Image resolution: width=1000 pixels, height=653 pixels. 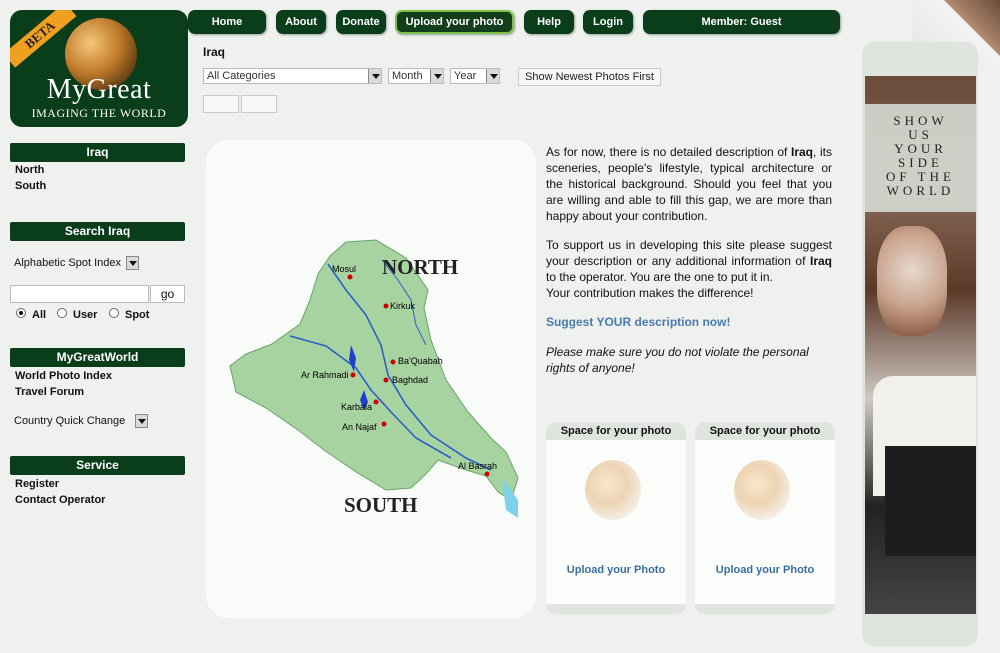 What do you see at coordinates (920, 120) in the screenshot?
I see `ad-slogan-line: SHOW` at bounding box center [920, 120].